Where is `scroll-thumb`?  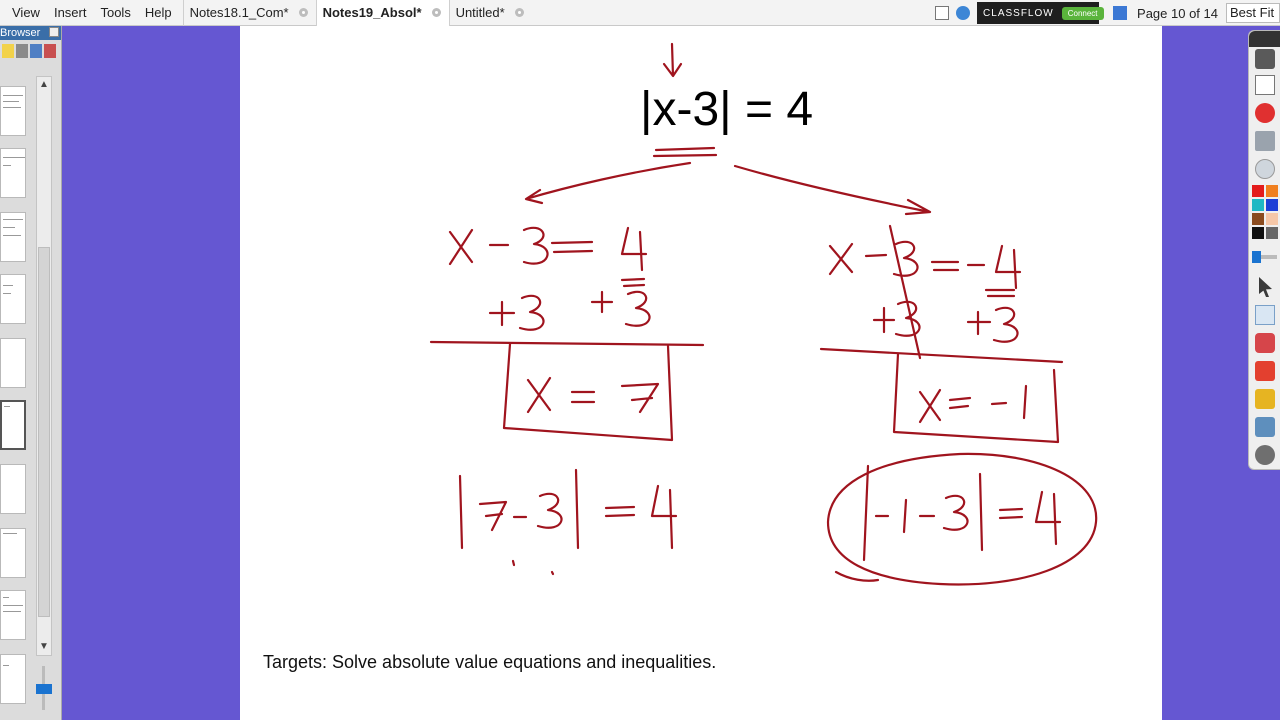
scroll-thumb is located at coordinates (44, 432).